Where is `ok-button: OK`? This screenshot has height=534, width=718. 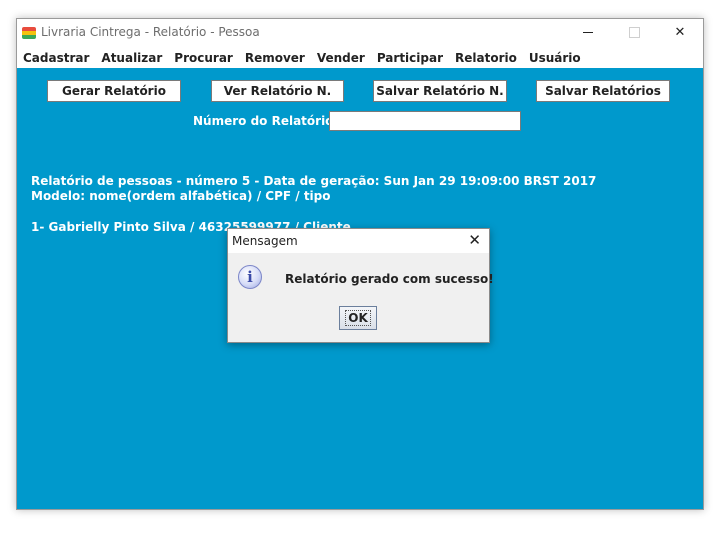
ok-button: OK is located at coordinates (358, 318).